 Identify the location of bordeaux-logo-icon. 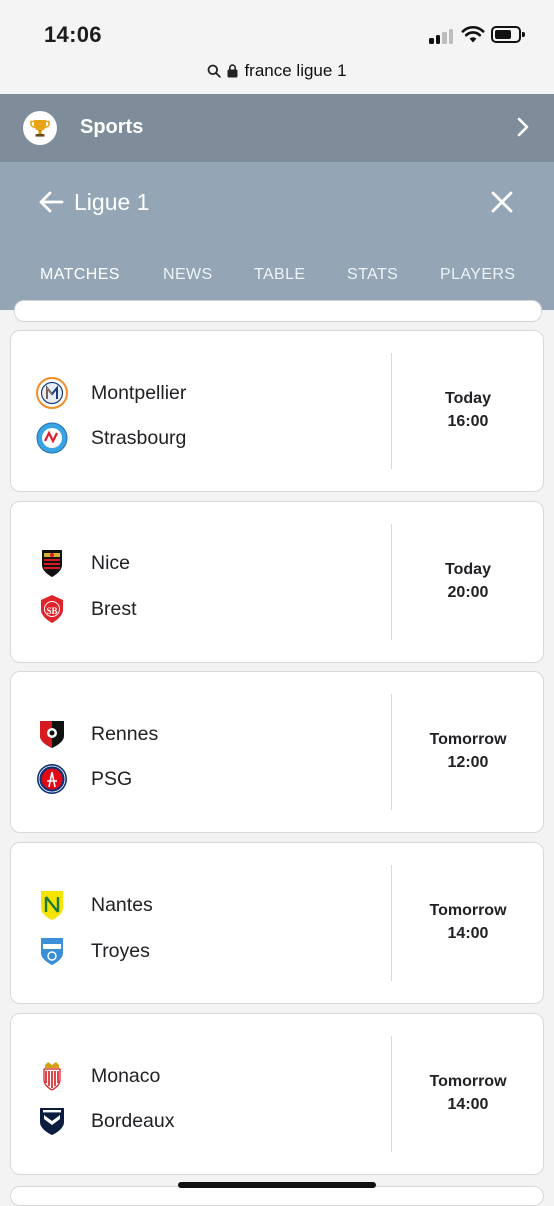
(52, 1121).